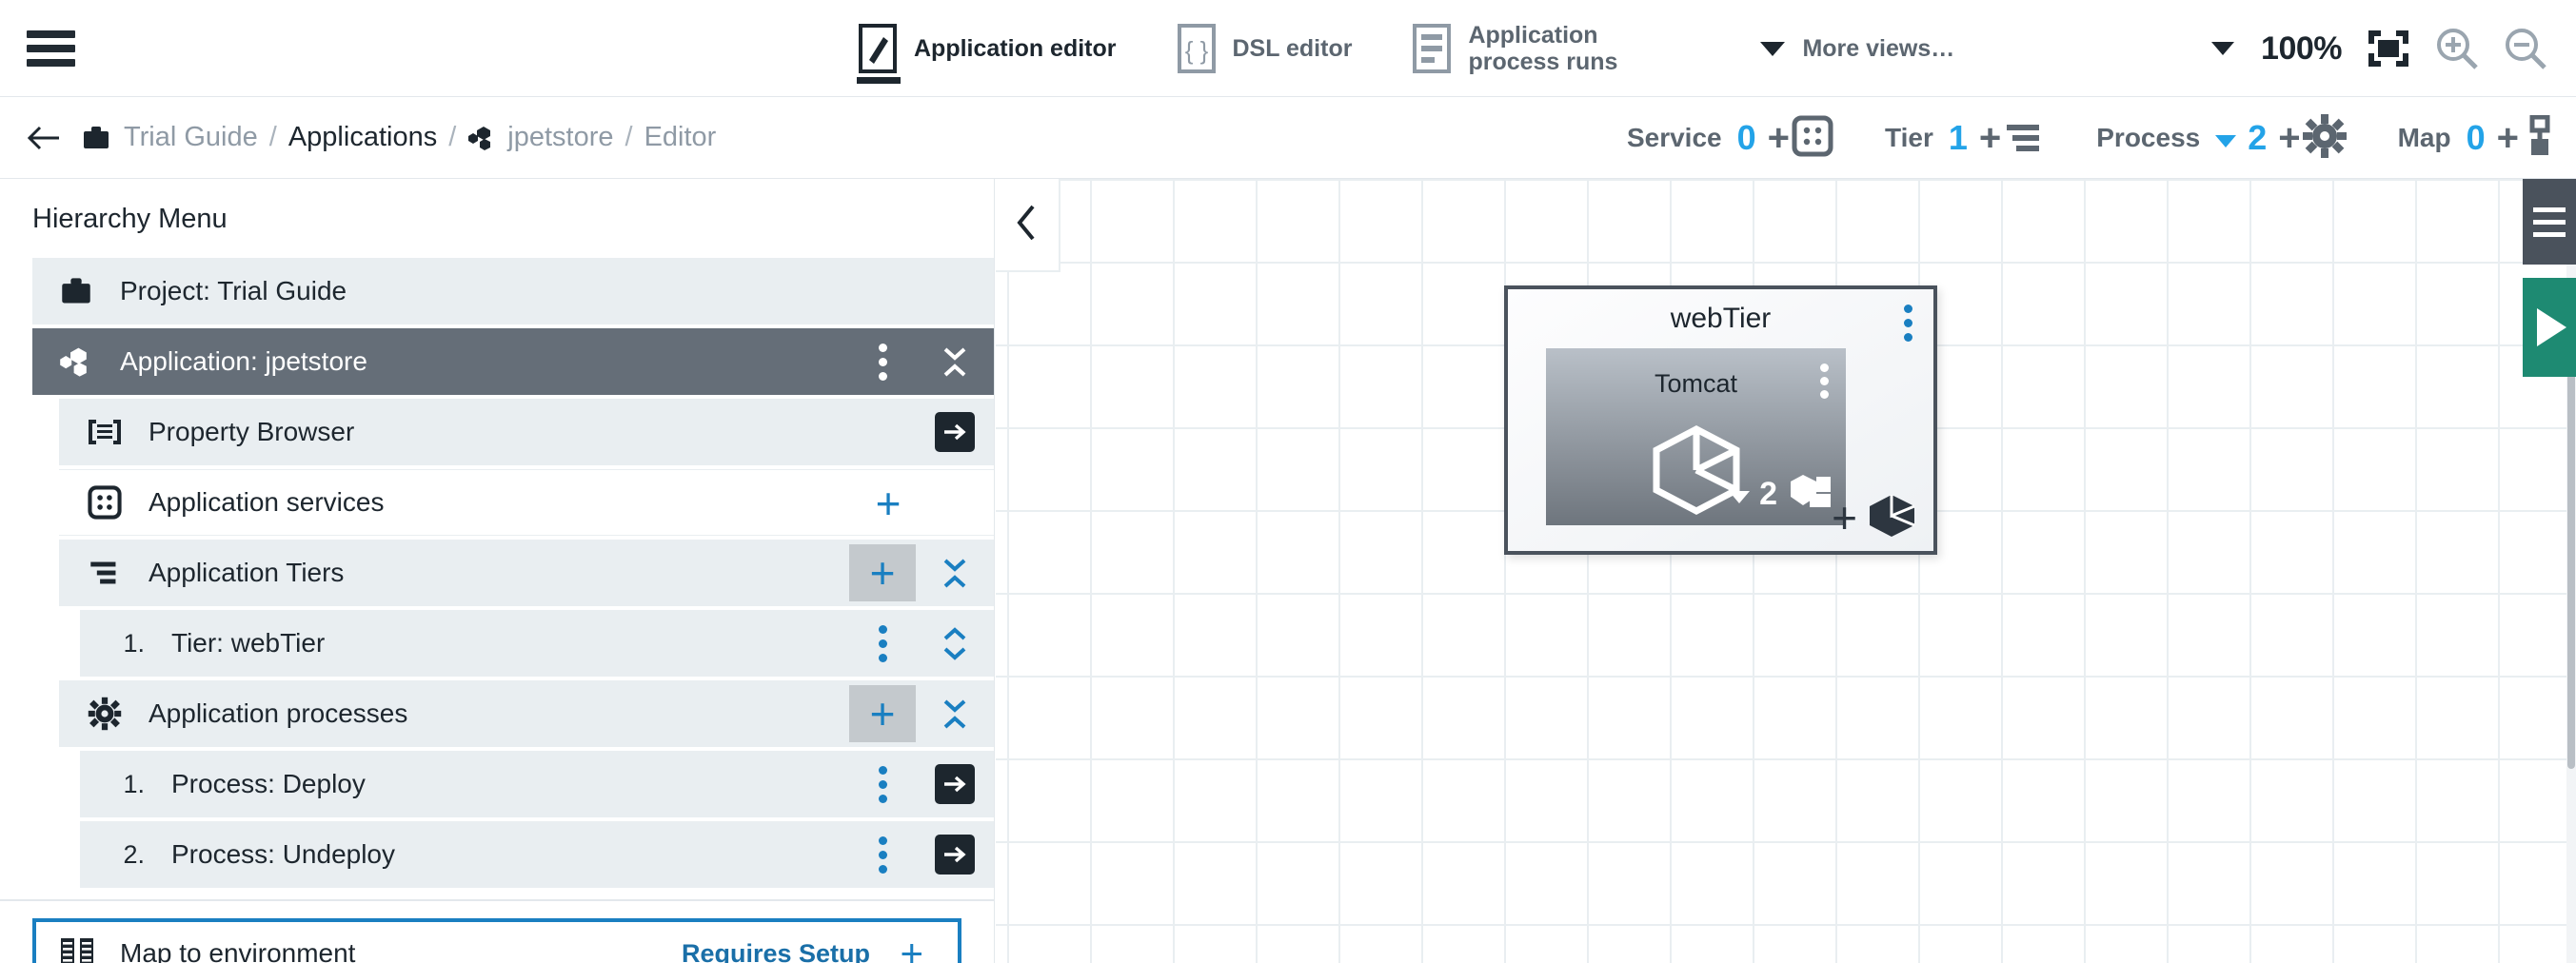  I want to click on breadcrumb-item-applications: Applications, so click(362, 137).